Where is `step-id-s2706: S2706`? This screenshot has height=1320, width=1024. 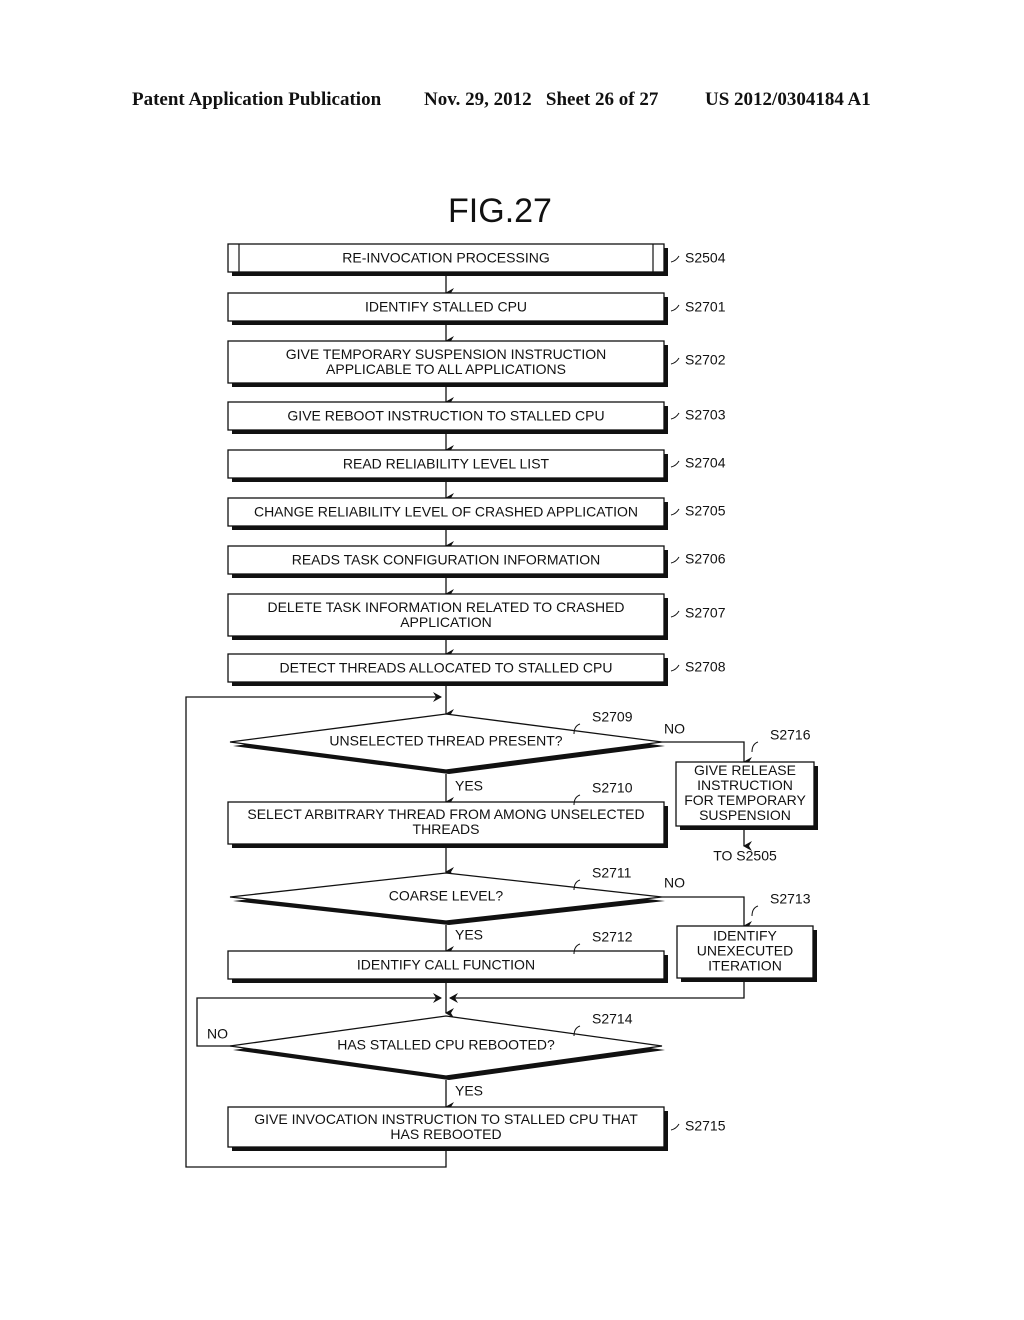 step-id-s2706: S2706 is located at coordinates (705, 559).